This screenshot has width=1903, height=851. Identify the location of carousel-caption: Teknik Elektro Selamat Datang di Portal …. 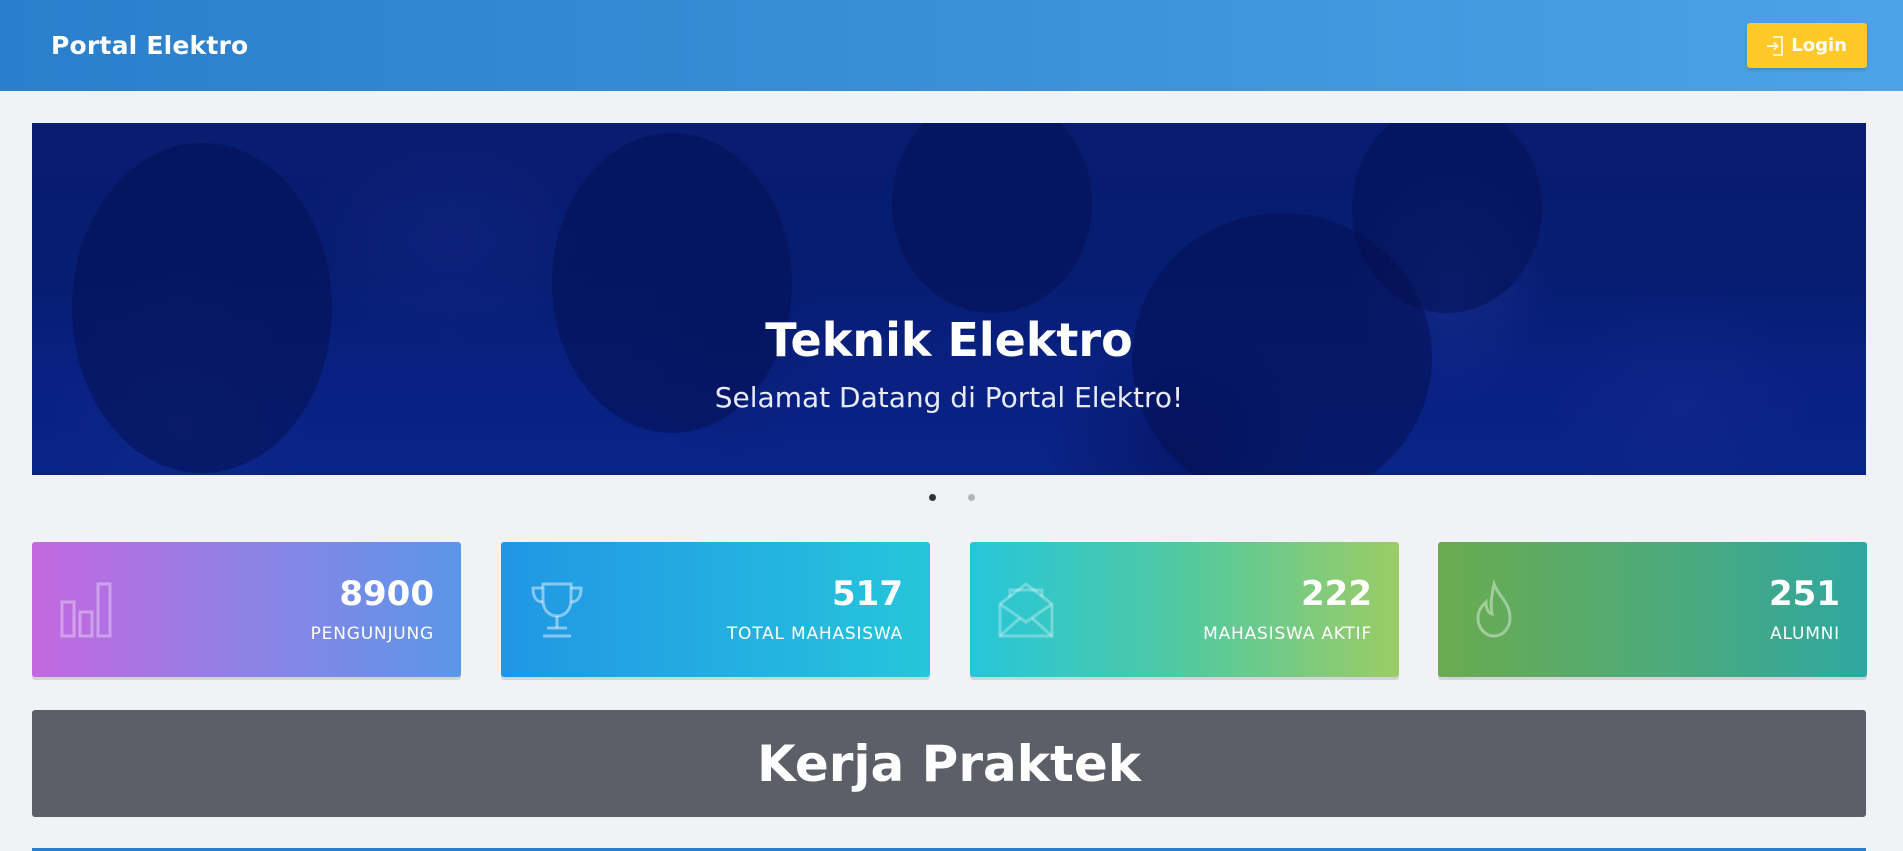
(949, 363).